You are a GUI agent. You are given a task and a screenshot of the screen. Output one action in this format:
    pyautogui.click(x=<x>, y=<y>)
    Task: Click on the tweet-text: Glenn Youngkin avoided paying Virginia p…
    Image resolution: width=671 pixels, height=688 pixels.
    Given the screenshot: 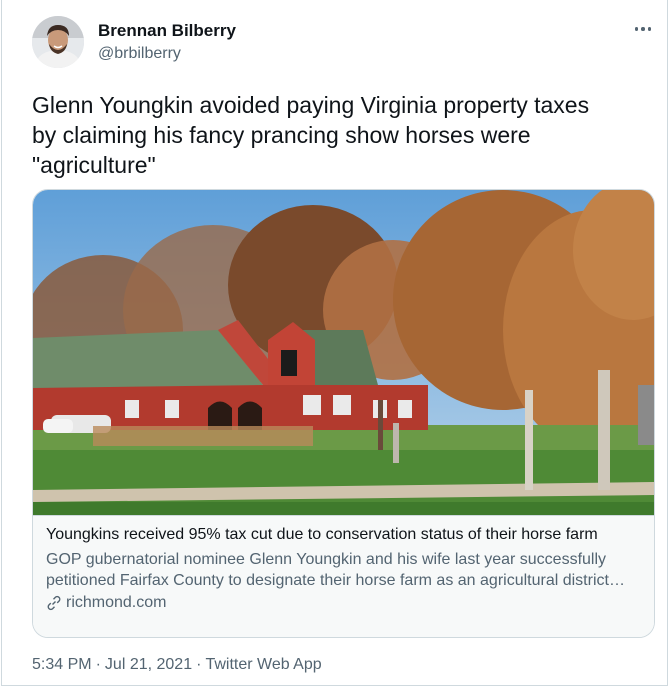 What is the action you would take?
    pyautogui.click(x=311, y=135)
    